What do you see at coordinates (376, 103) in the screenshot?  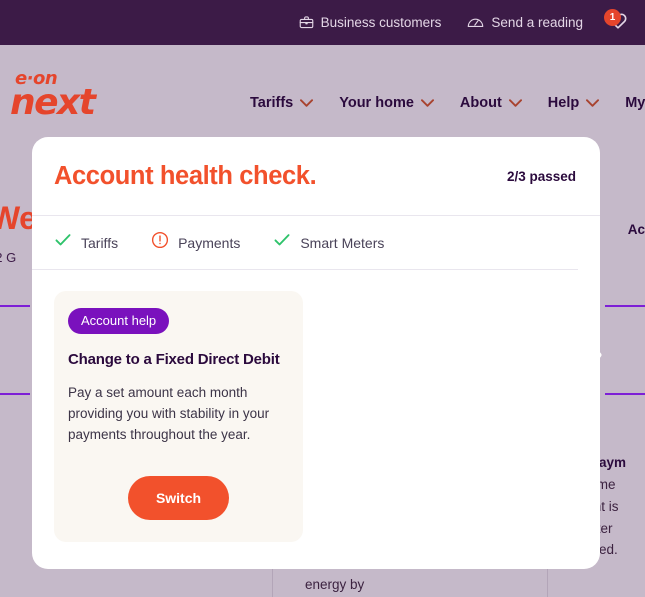 I see `nav-item-label: Your home` at bounding box center [376, 103].